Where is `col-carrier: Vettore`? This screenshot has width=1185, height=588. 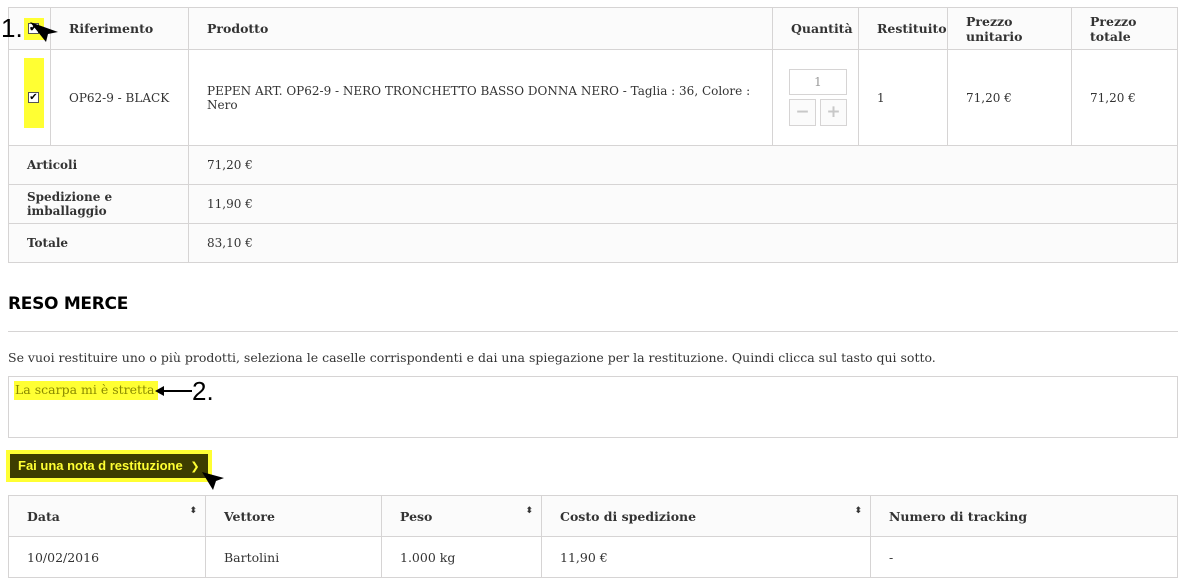 col-carrier: Vettore is located at coordinates (293, 516).